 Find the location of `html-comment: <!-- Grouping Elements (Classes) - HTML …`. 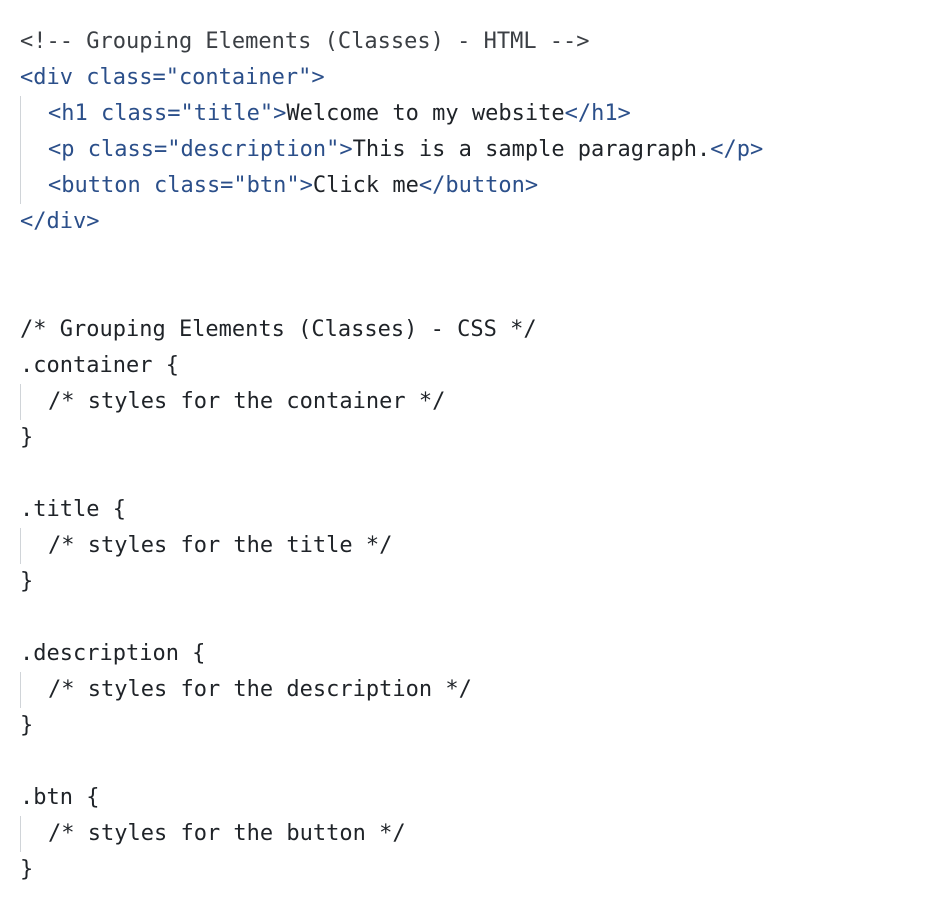

html-comment: <!-- Grouping Elements (Classes) - HTML … is located at coordinates (305, 41).